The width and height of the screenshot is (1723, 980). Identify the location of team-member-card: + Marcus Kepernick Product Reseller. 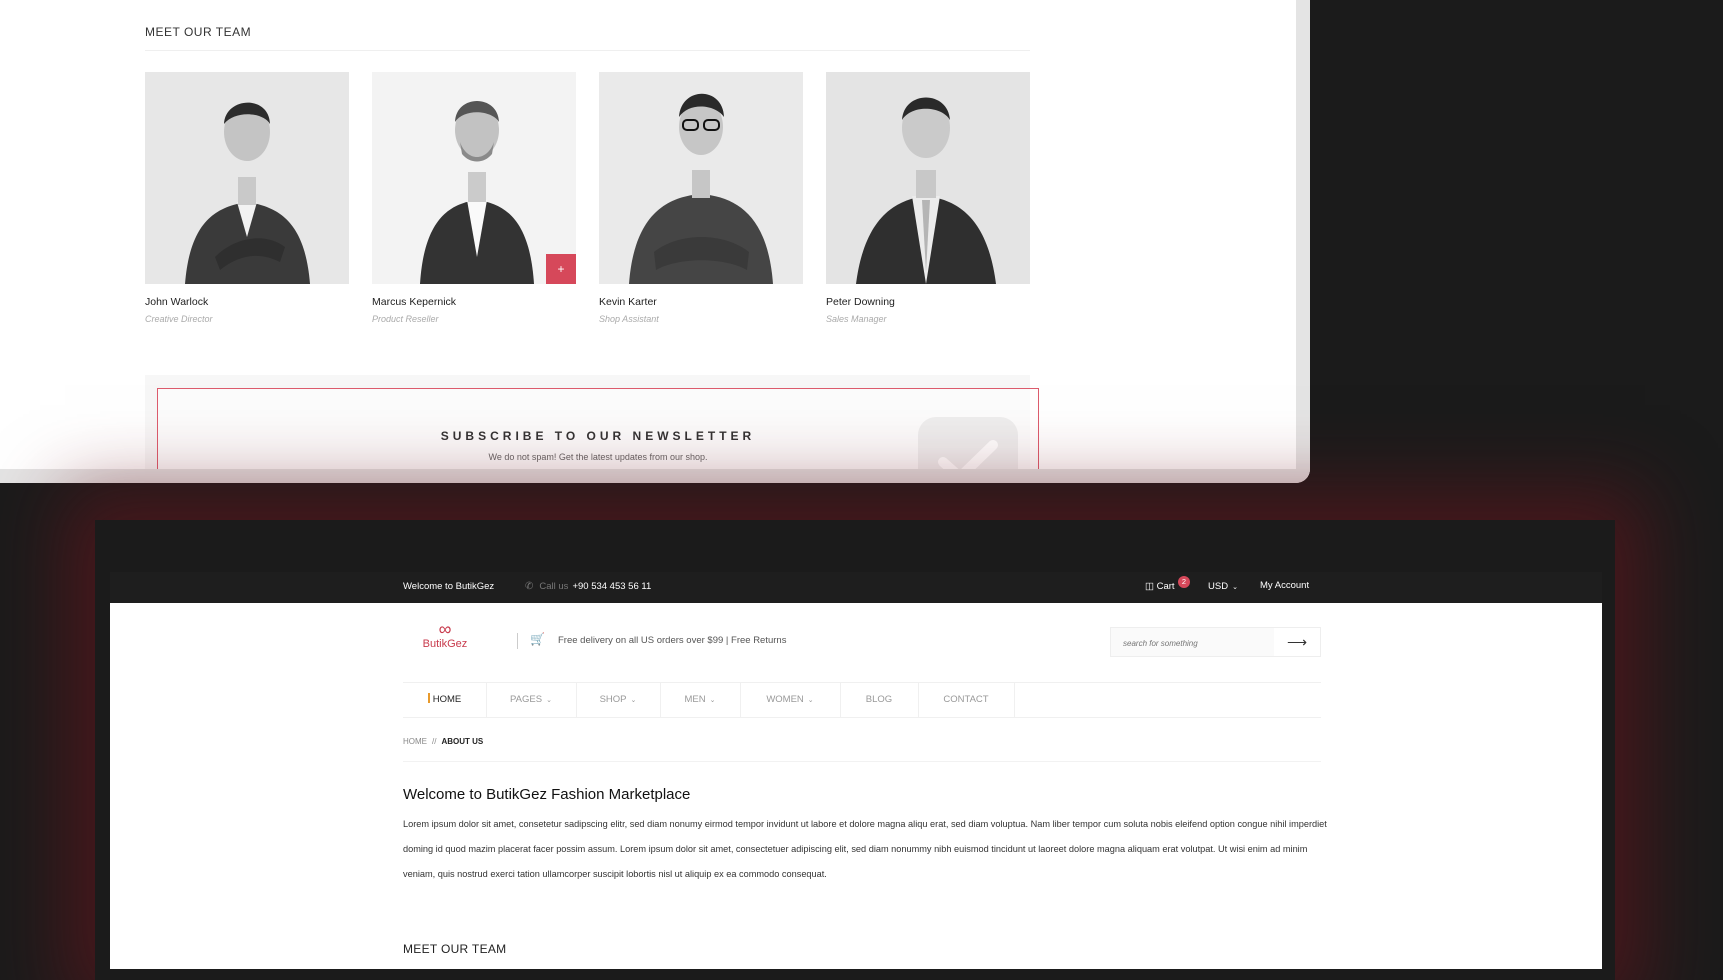
(474, 198).